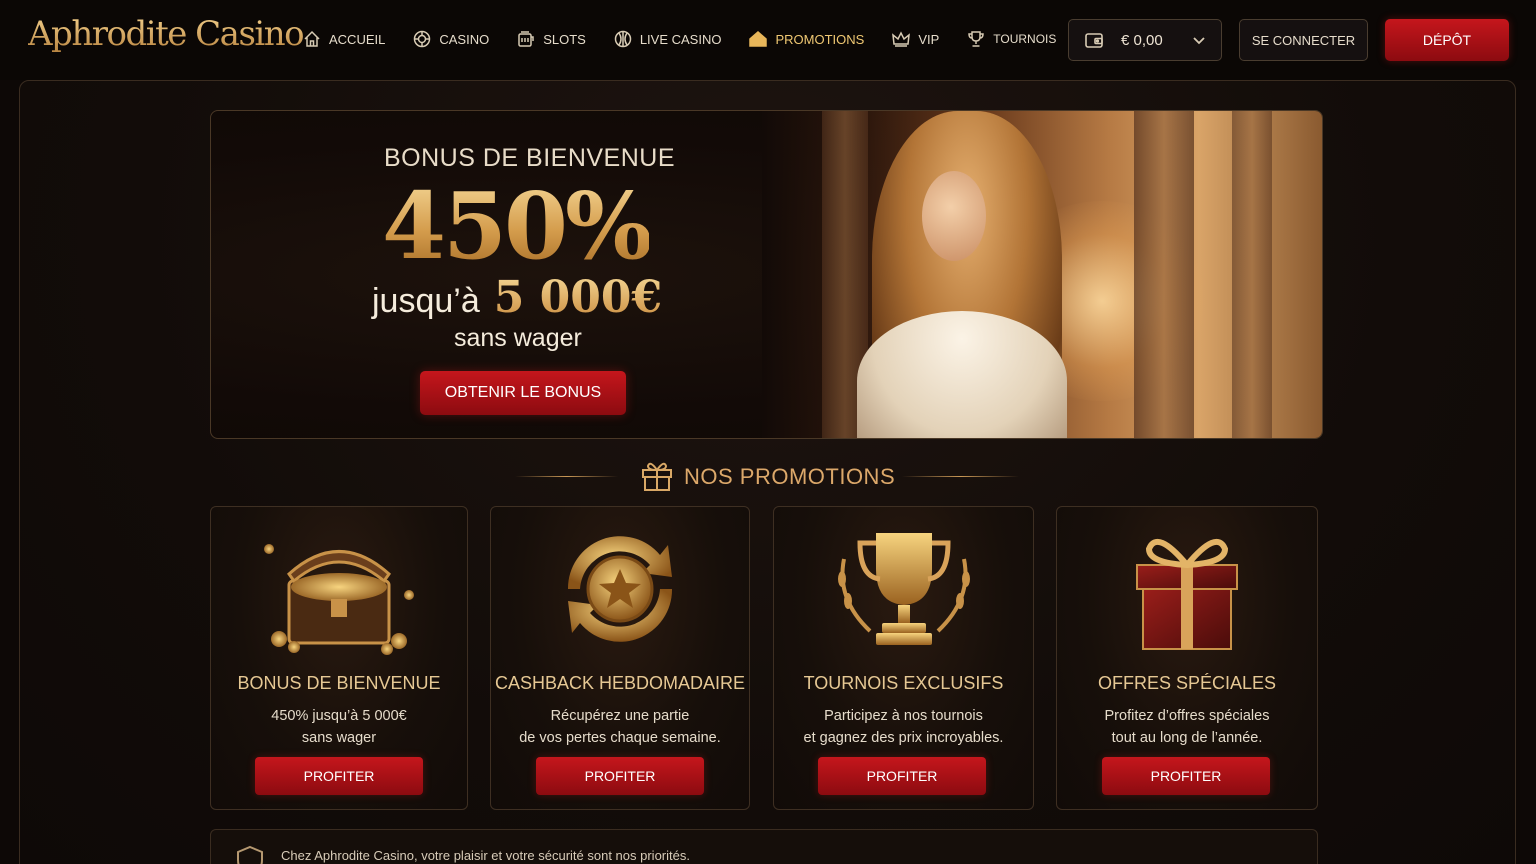 Image resolution: width=1536 pixels, height=864 pixels. Describe the element at coordinates (820, 39) in the screenshot. I see `nav-label: PROMOTIONS` at that location.